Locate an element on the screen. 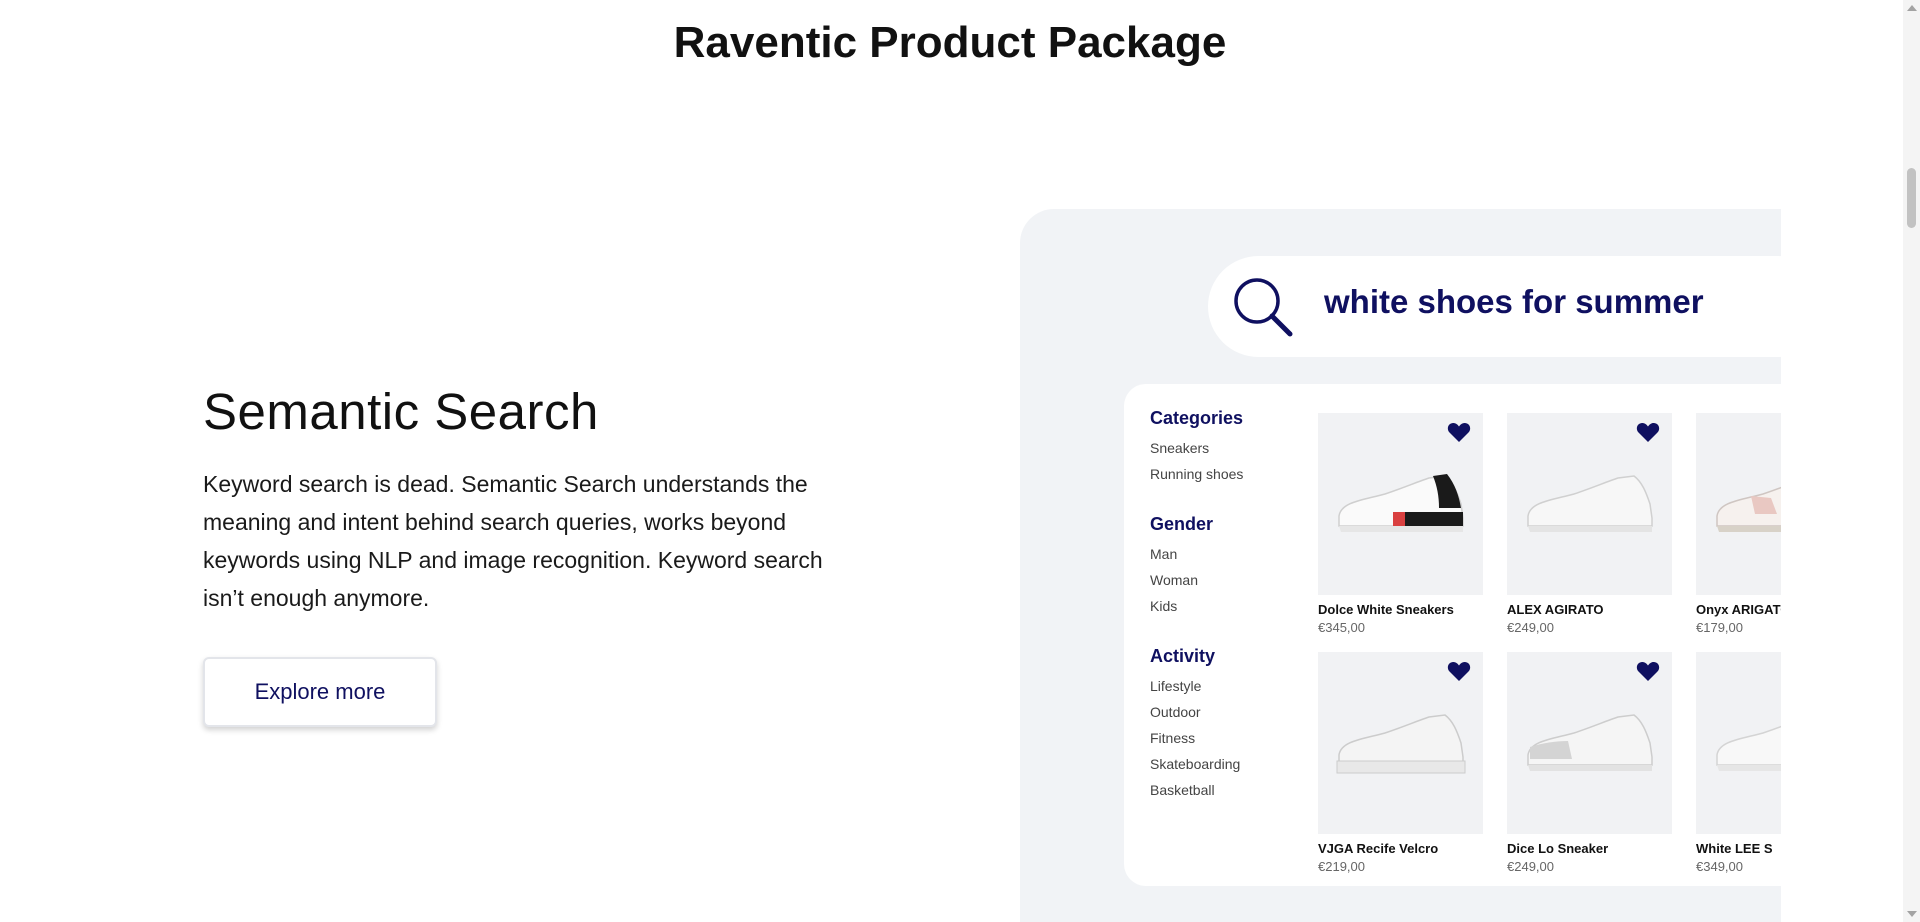 The width and height of the screenshot is (1920, 922). scroll-thumb is located at coordinates (1911, 198).